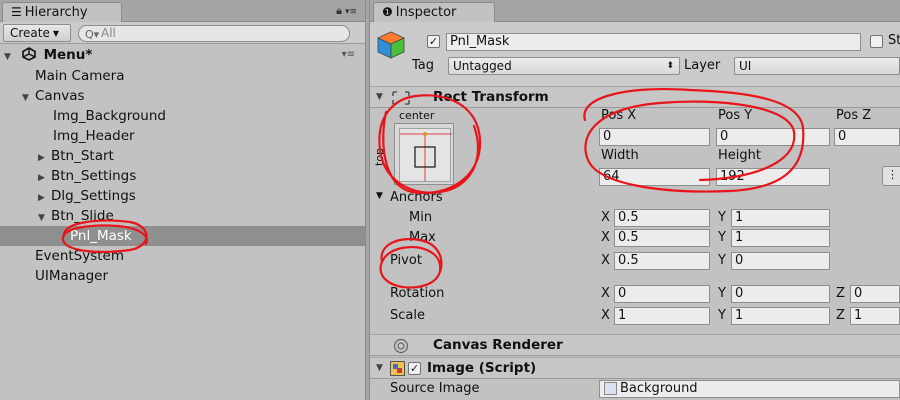 This screenshot has height=400, width=900. Describe the element at coordinates (773, 137) in the screenshot. I see `pos-y-field: 0` at that location.